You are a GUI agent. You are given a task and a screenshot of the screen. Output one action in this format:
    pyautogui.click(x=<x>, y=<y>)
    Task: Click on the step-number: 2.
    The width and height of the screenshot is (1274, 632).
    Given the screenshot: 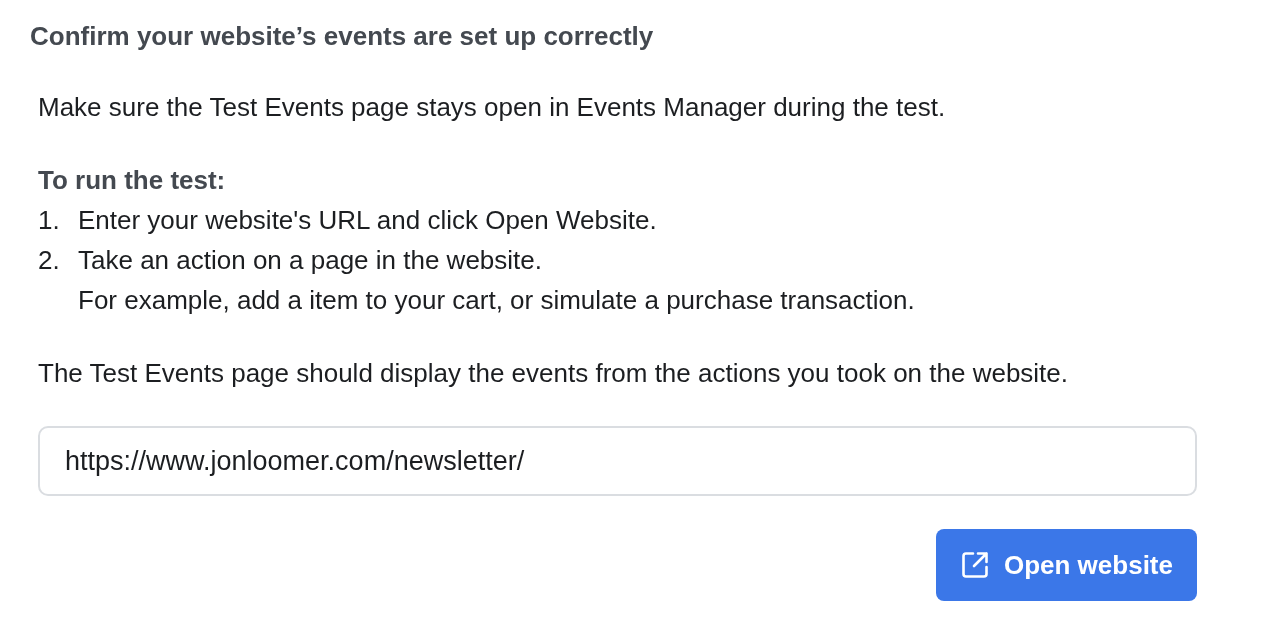 What is the action you would take?
    pyautogui.click(x=49, y=260)
    